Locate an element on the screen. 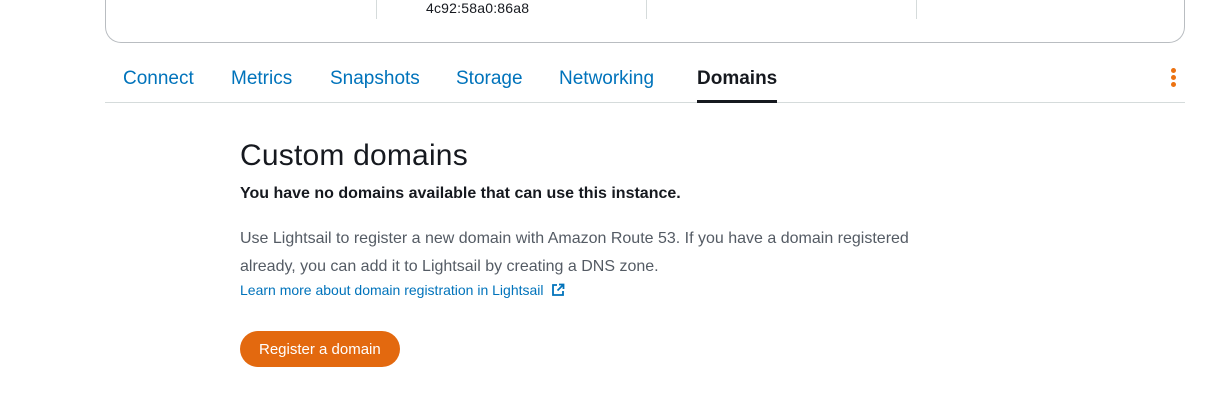 The height and width of the screenshot is (420, 1208). tab-snapshots: Snapshots is located at coordinates (375, 79).